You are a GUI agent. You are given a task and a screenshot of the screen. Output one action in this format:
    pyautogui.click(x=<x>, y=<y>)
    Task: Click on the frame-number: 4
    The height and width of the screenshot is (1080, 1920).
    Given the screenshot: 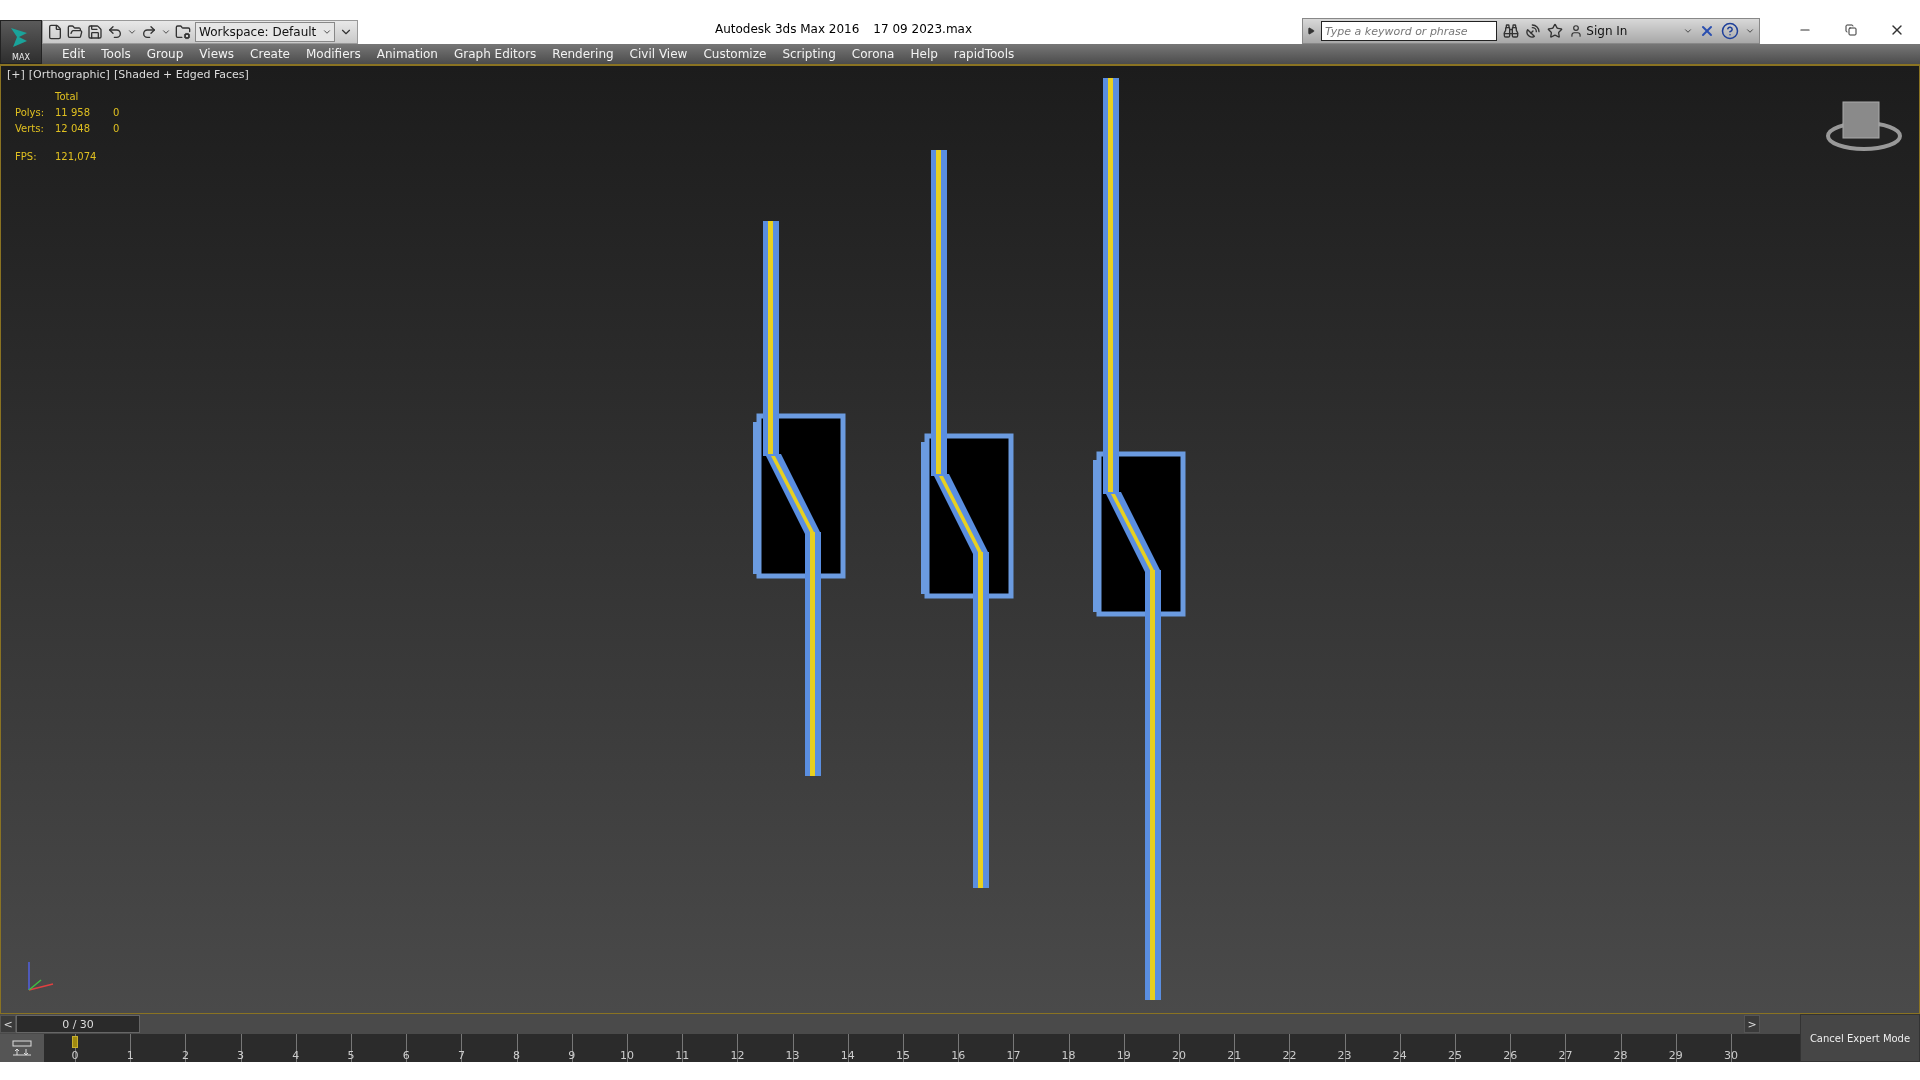 What is the action you would take?
    pyautogui.click(x=296, y=1055)
    